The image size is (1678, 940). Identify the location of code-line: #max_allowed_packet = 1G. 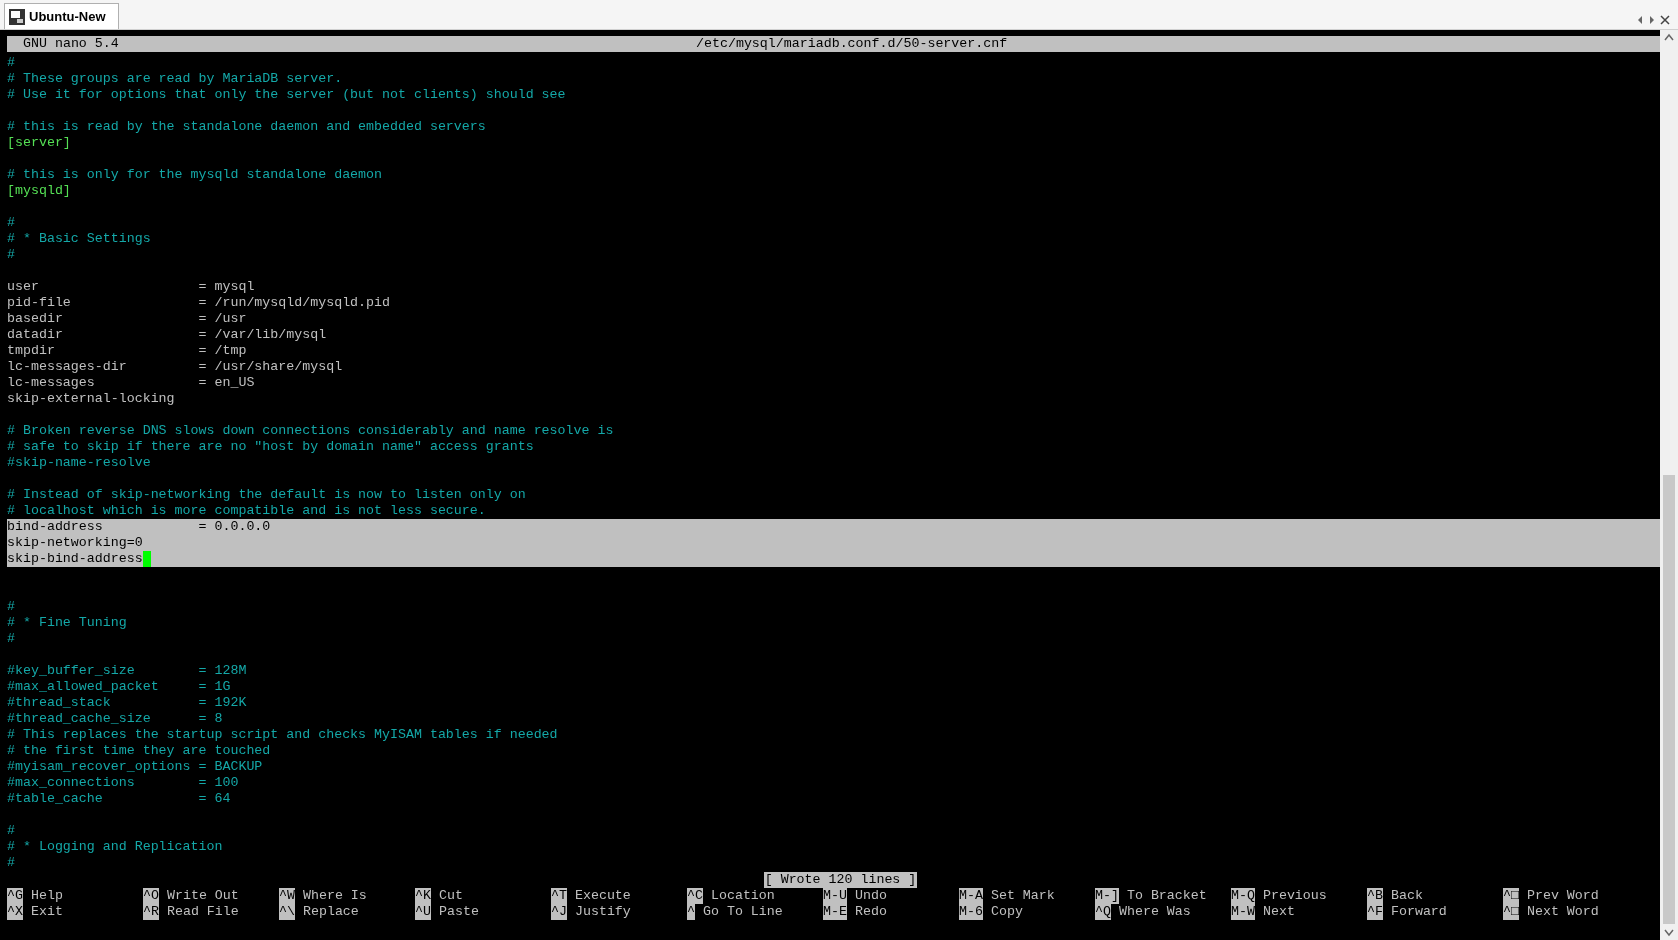
(119, 687).